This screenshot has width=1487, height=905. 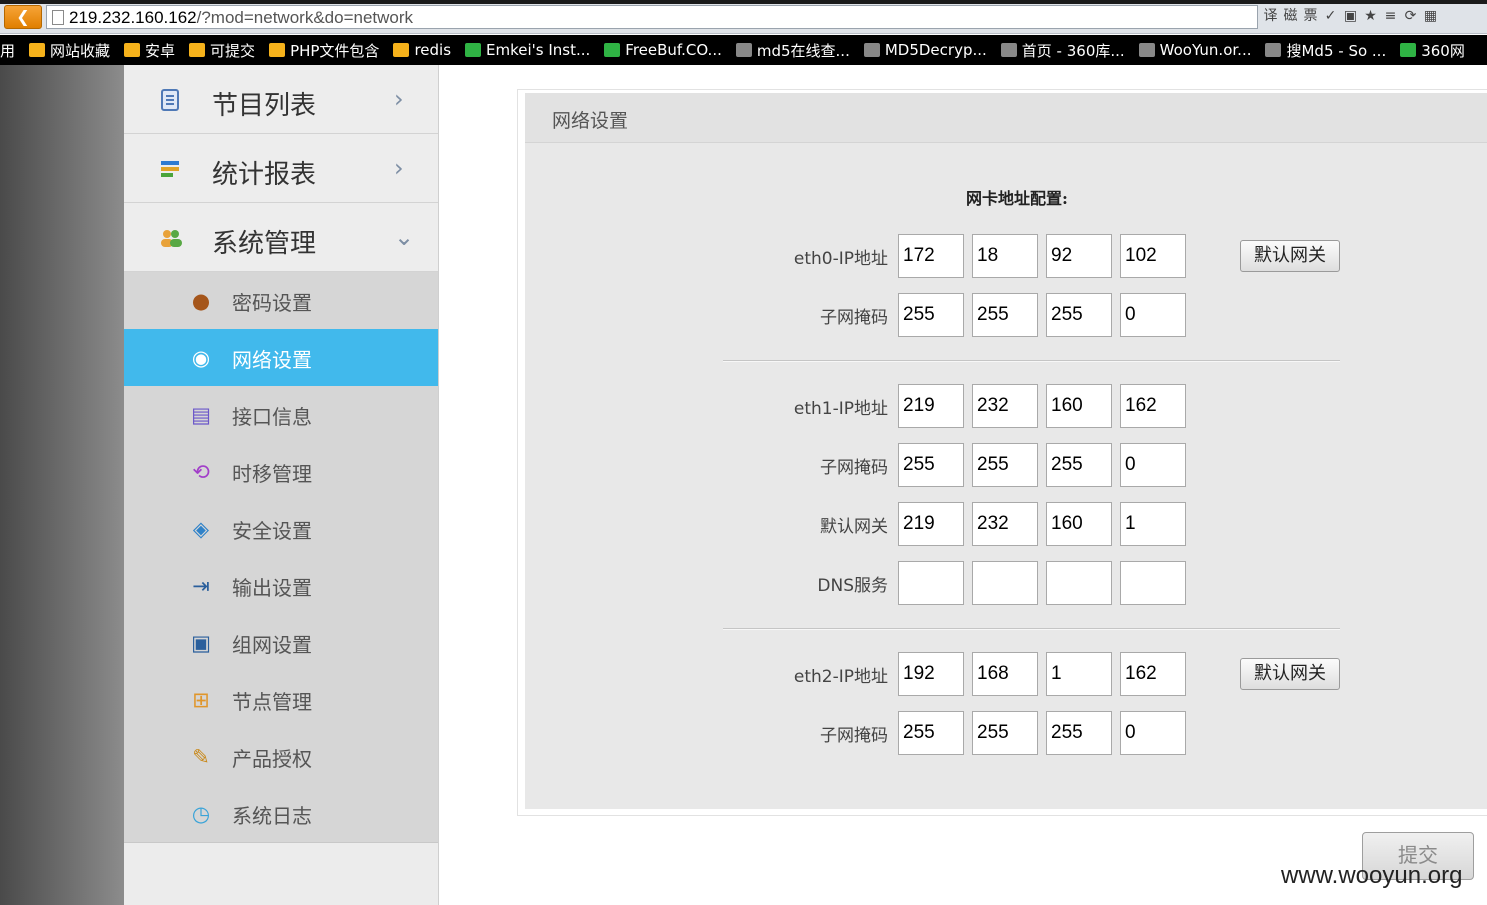 What do you see at coordinates (399, 99) in the screenshot?
I see `chevron-right-icon: ›` at bounding box center [399, 99].